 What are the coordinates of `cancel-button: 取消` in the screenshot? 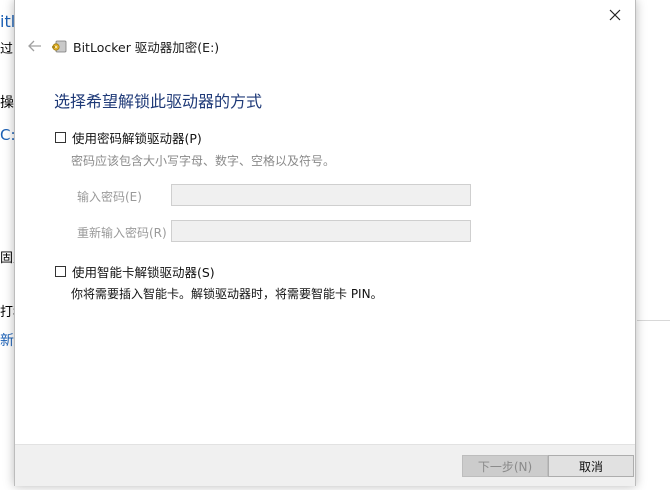 It's located at (591, 466).